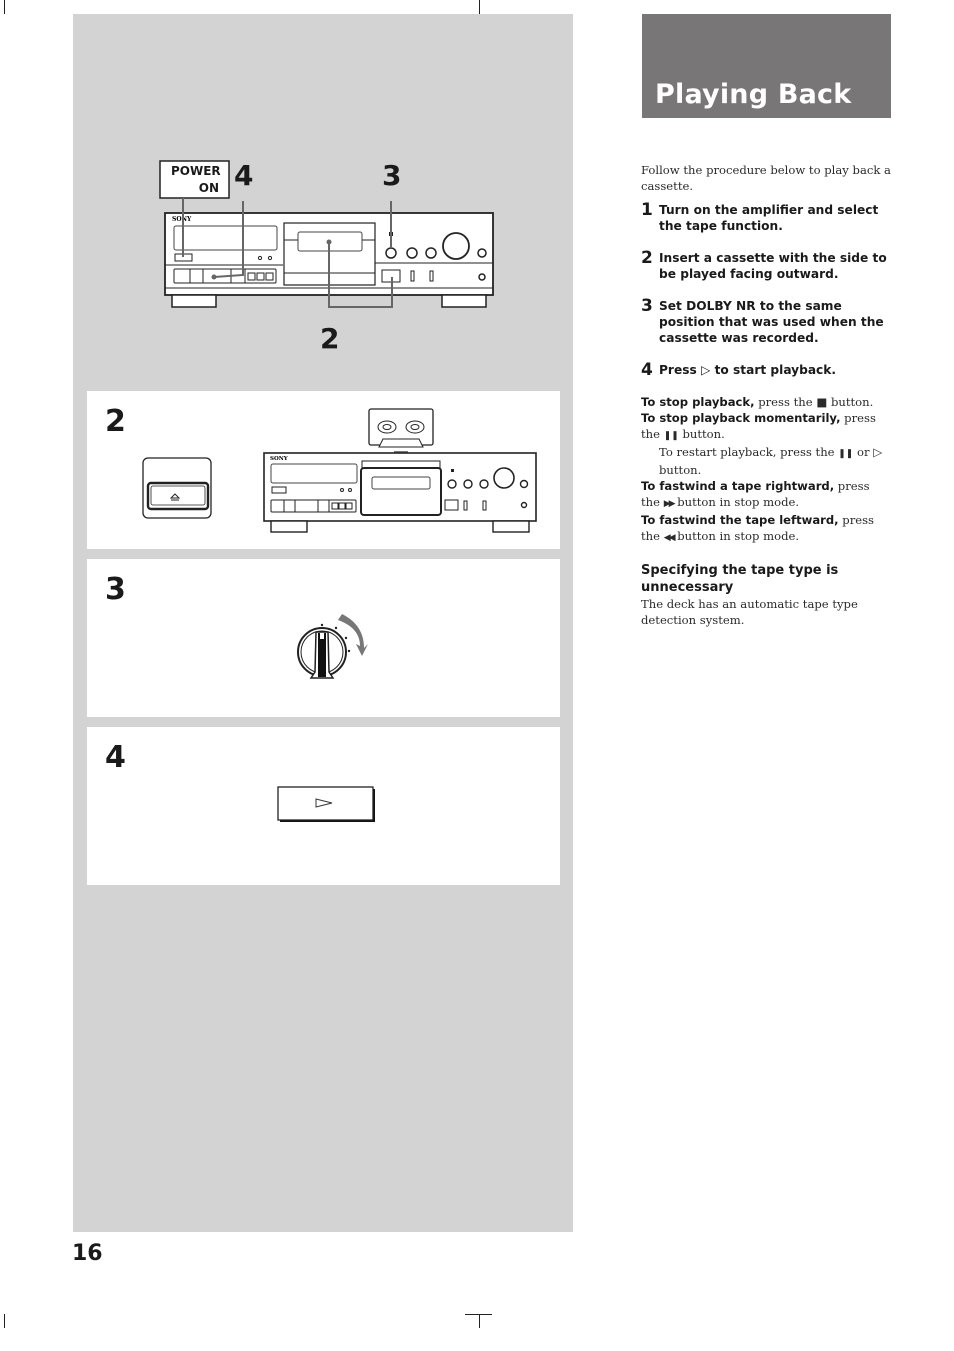  Describe the element at coordinates (87, 1253) in the screenshot. I see `page-number: 16` at that location.